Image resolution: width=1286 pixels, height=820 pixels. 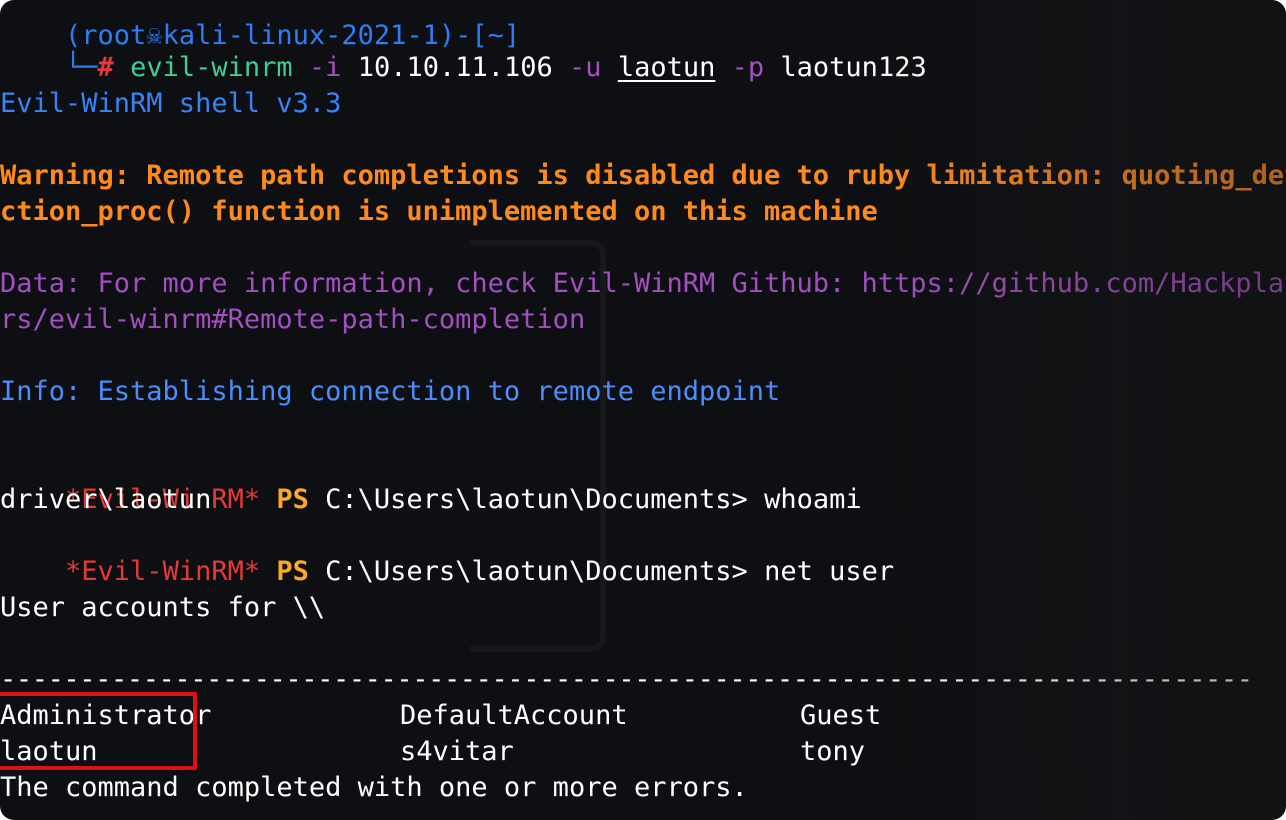 I want to click on ip-address: 10.10.11.106, so click(x=455, y=67).